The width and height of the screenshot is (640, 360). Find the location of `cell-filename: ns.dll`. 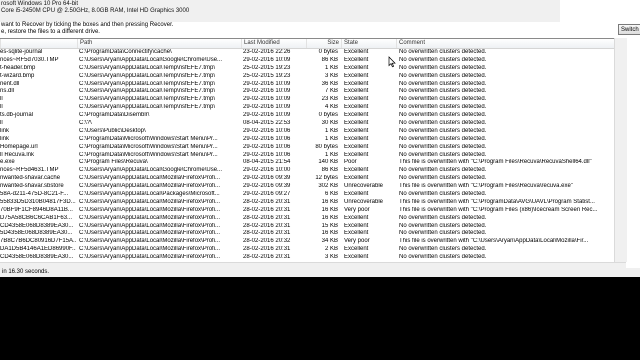

cell-filename: ns.dll is located at coordinates (7, 91).